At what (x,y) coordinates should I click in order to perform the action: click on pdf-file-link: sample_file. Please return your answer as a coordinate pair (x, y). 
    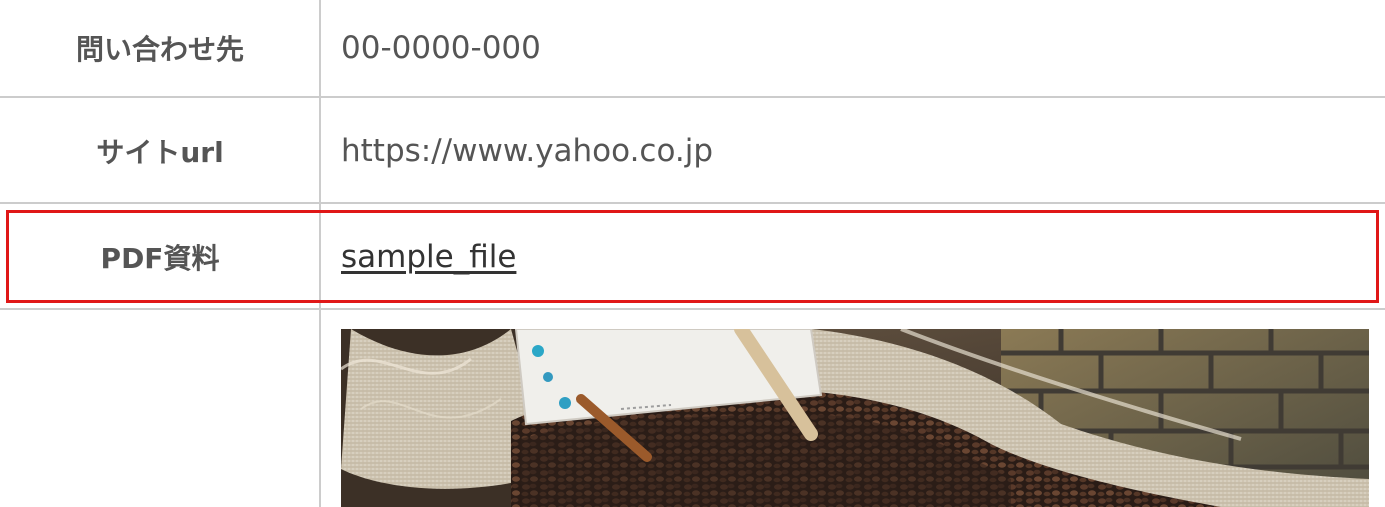
    Looking at the image, I should click on (428, 257).